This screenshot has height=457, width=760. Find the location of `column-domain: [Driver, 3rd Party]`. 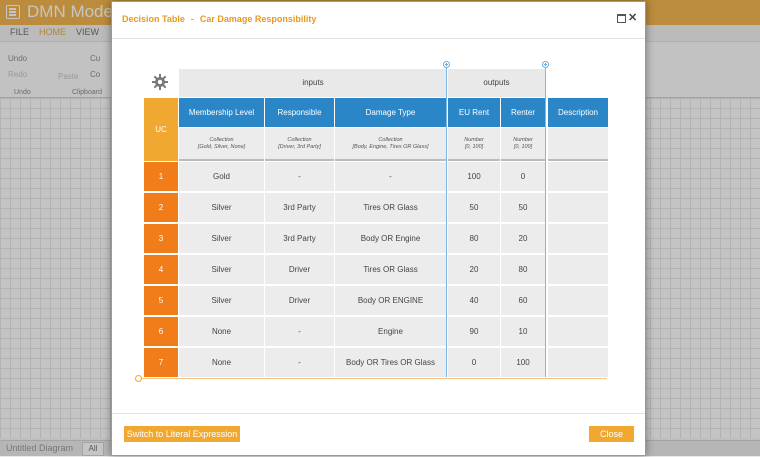

column-domain: [Driver, 3rd Party] is located at coordinates (299, 146).